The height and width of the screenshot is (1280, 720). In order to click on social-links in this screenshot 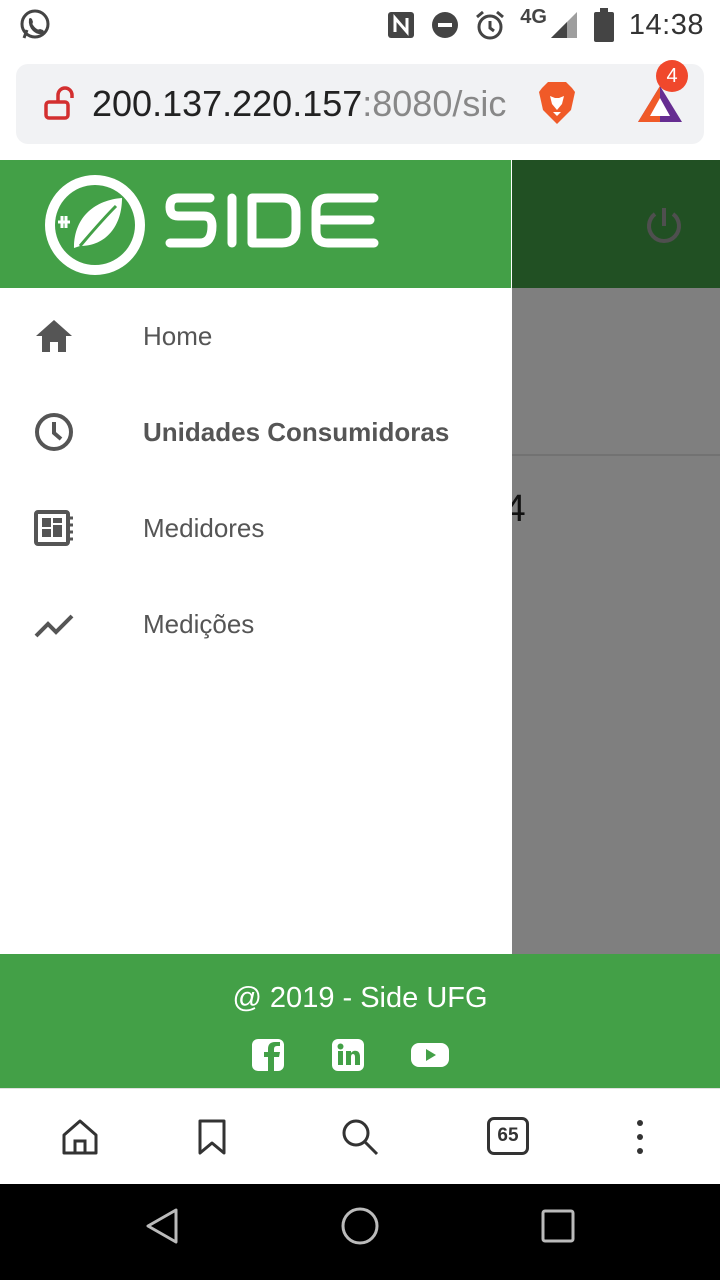, I will do `click(350, 1055)`.